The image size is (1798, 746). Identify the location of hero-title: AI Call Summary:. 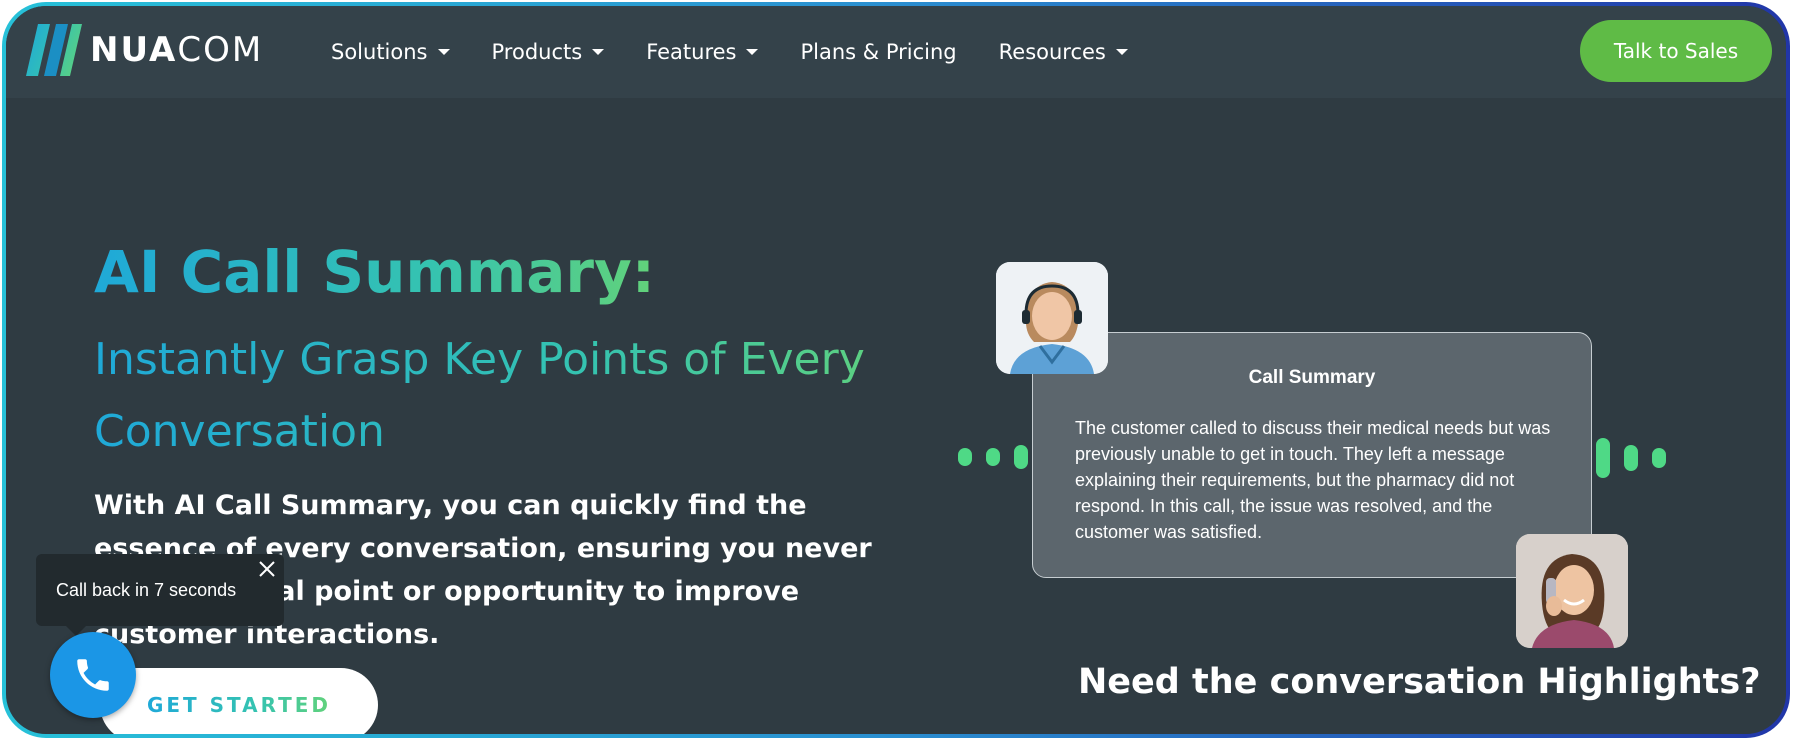
(374, 272).